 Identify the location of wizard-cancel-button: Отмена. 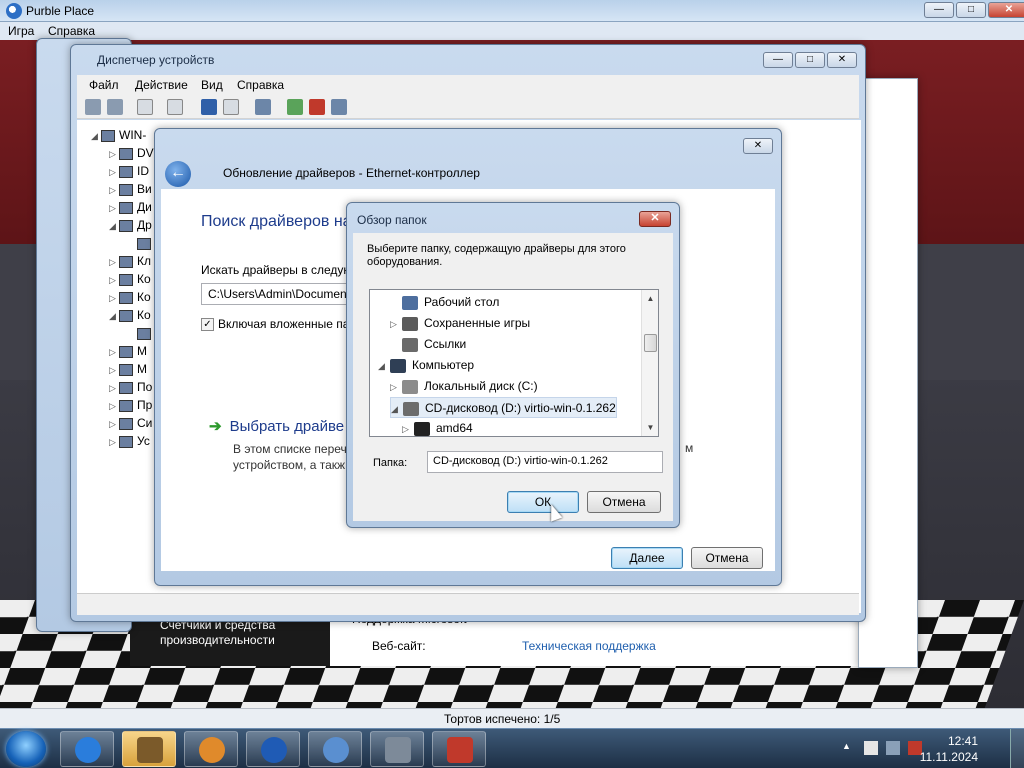
(727, 558).